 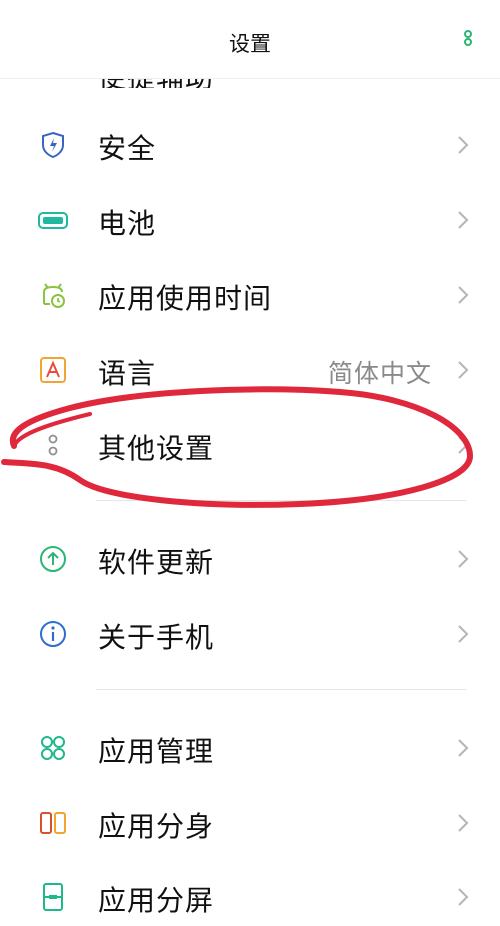 What do you see at coordinates (53, 748) in the screenshot?
I see `app-management-icon` at bounding box center [53, 748].